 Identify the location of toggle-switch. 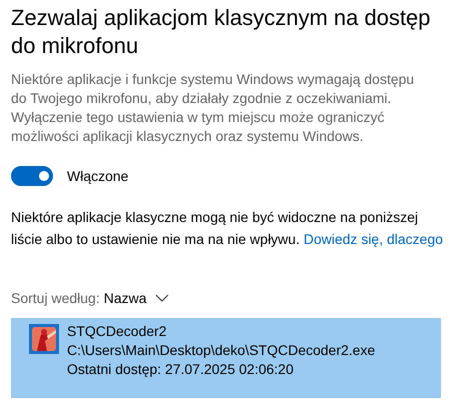
(32, 176).